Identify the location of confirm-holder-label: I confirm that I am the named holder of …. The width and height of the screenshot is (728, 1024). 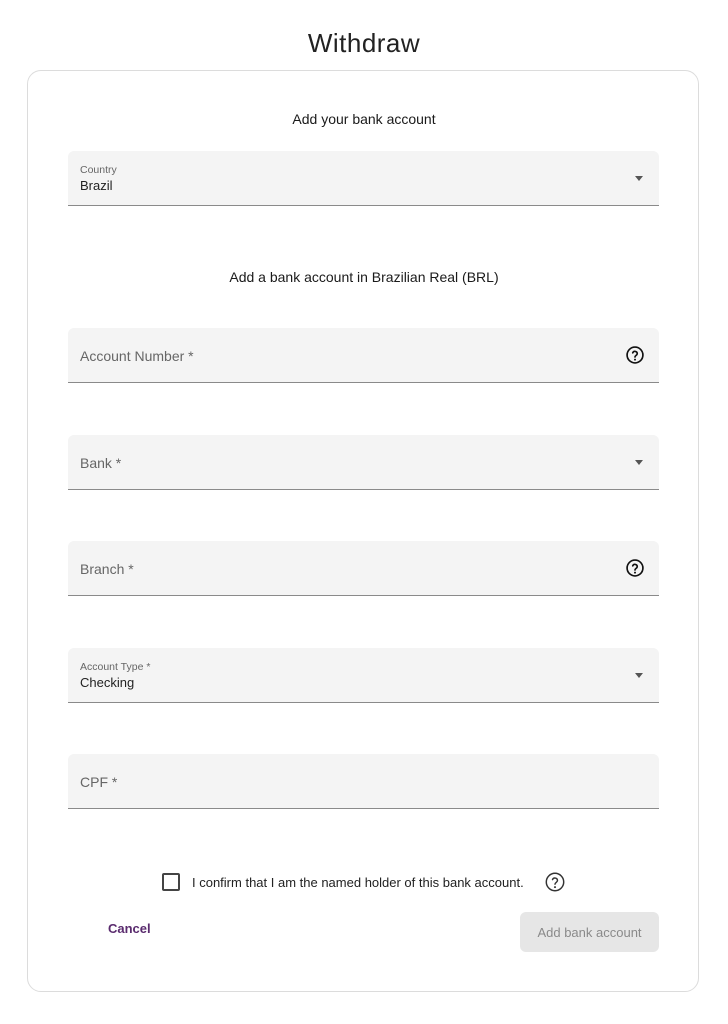
(358, 882).